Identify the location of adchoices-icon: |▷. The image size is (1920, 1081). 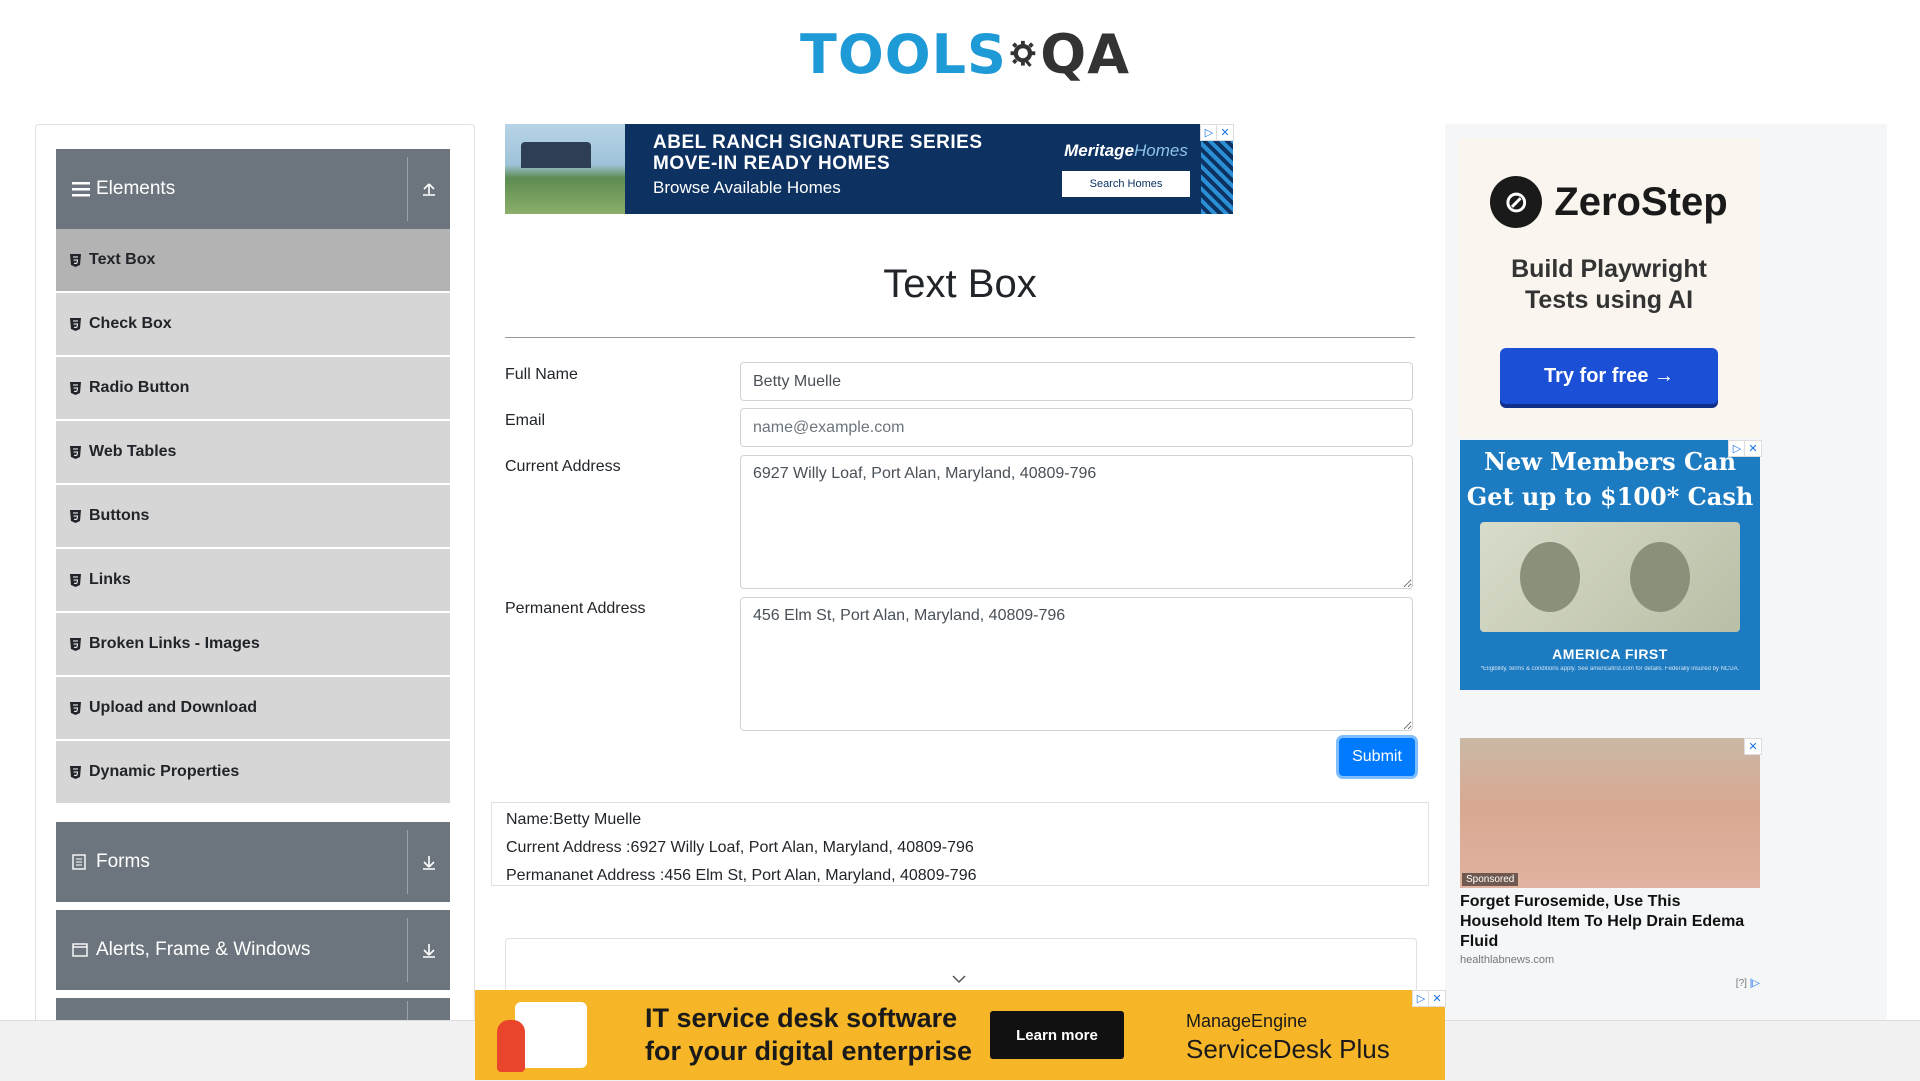
(1754, 983).